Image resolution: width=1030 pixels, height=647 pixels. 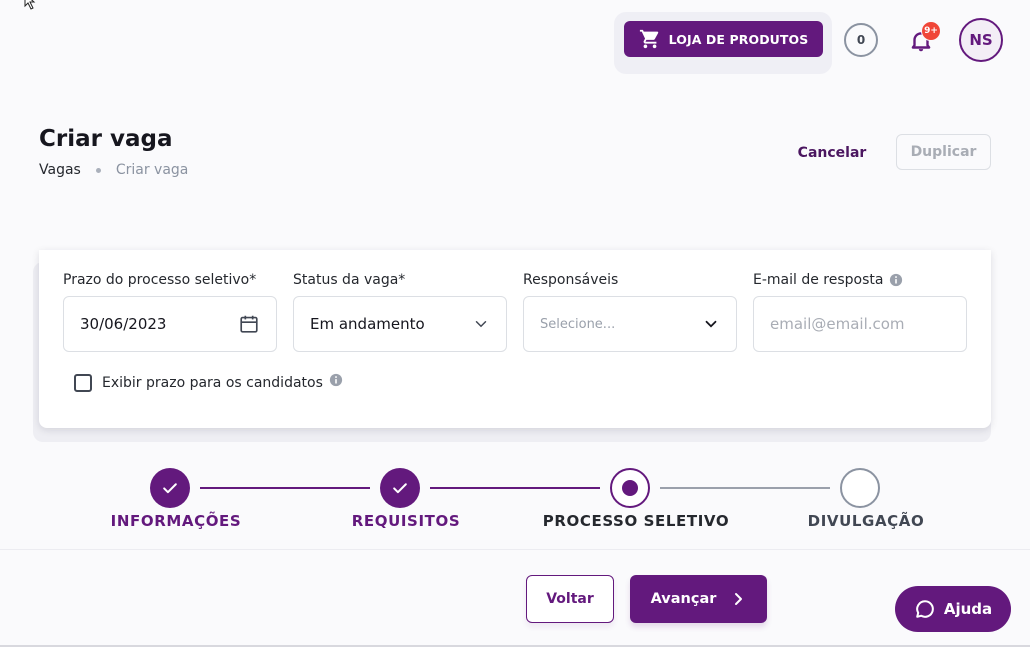 I want to click on show-deadline-label: Exibir prazo para os candidatos, so click(x=212, y=383).